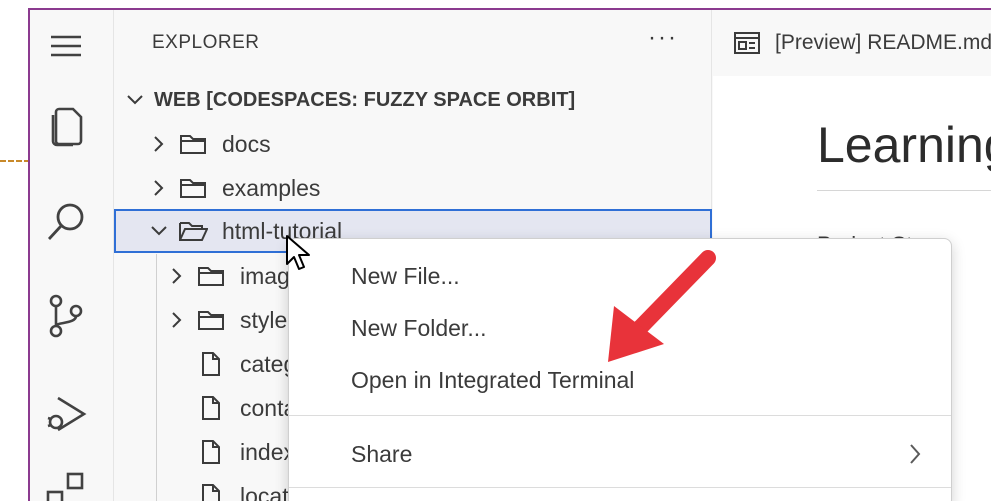 The width and height of the screenshot is (991, 501). Describe the element at coordinates (15, 161) in the screenshot. I see `annotation-dashed-line` at that location.